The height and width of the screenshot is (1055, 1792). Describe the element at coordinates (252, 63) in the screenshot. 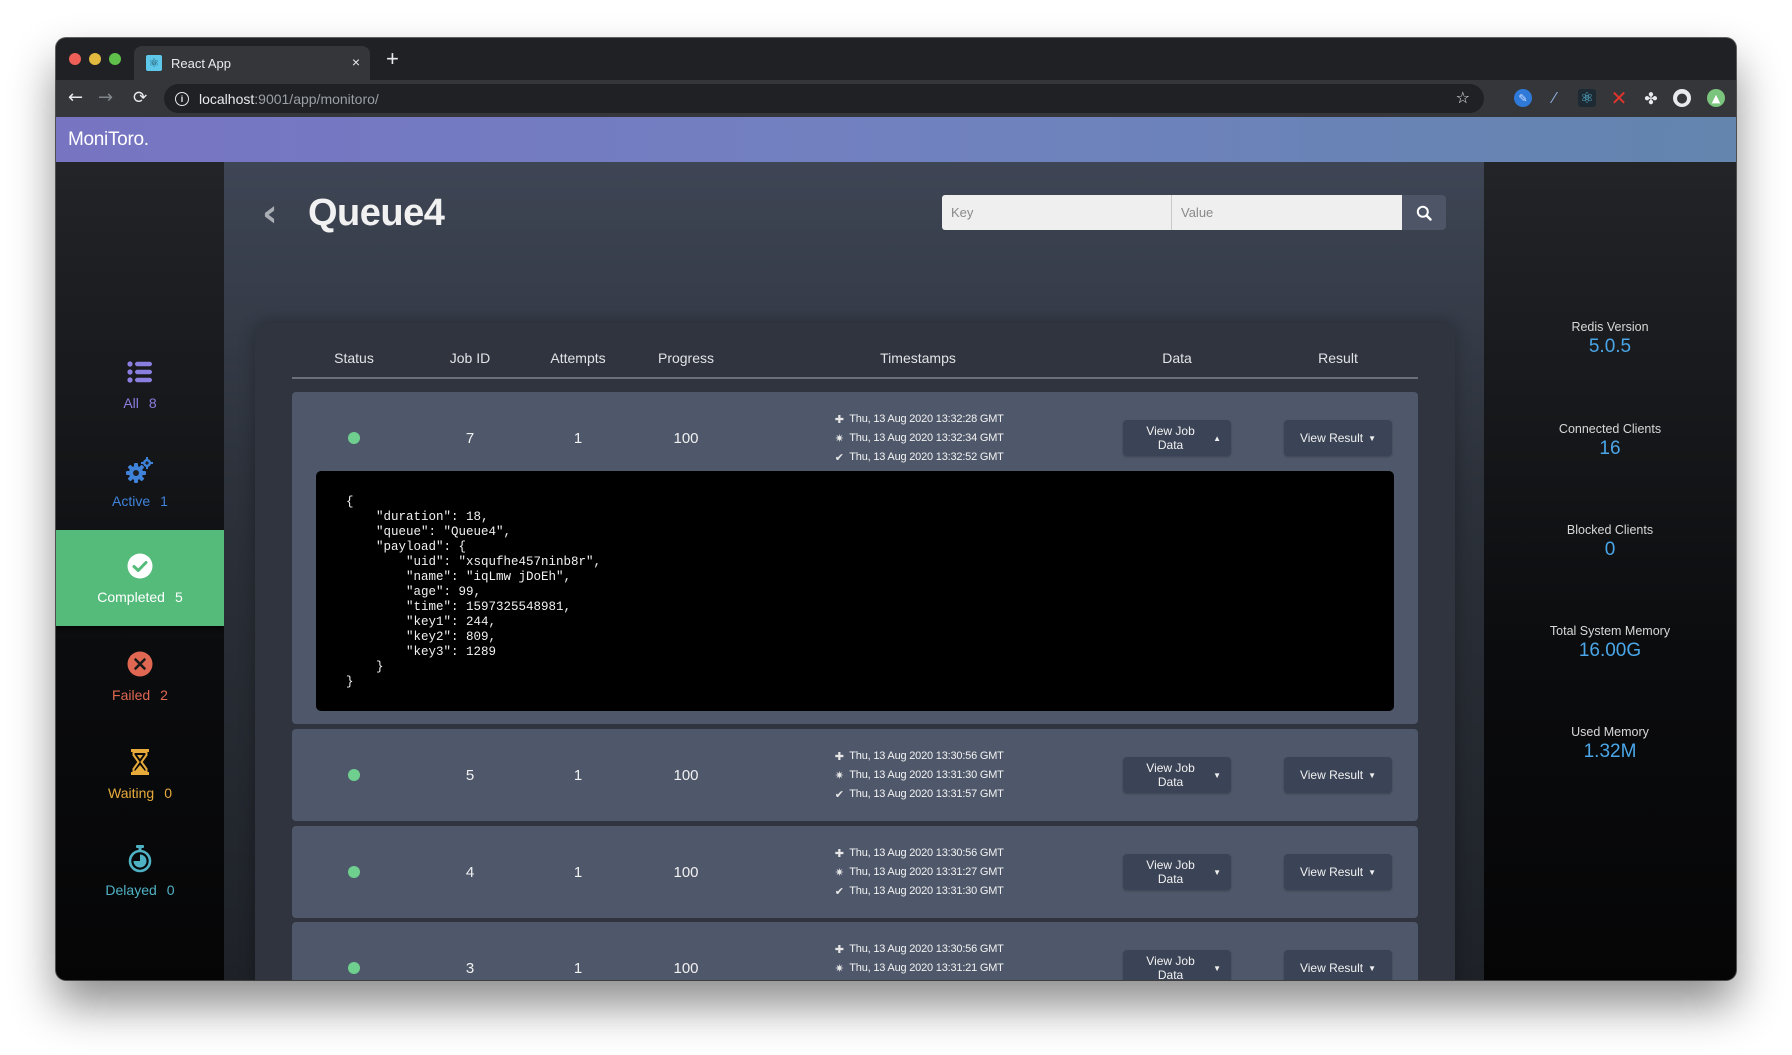

I see `browser-tab: ⚛ React App ×` at that location.